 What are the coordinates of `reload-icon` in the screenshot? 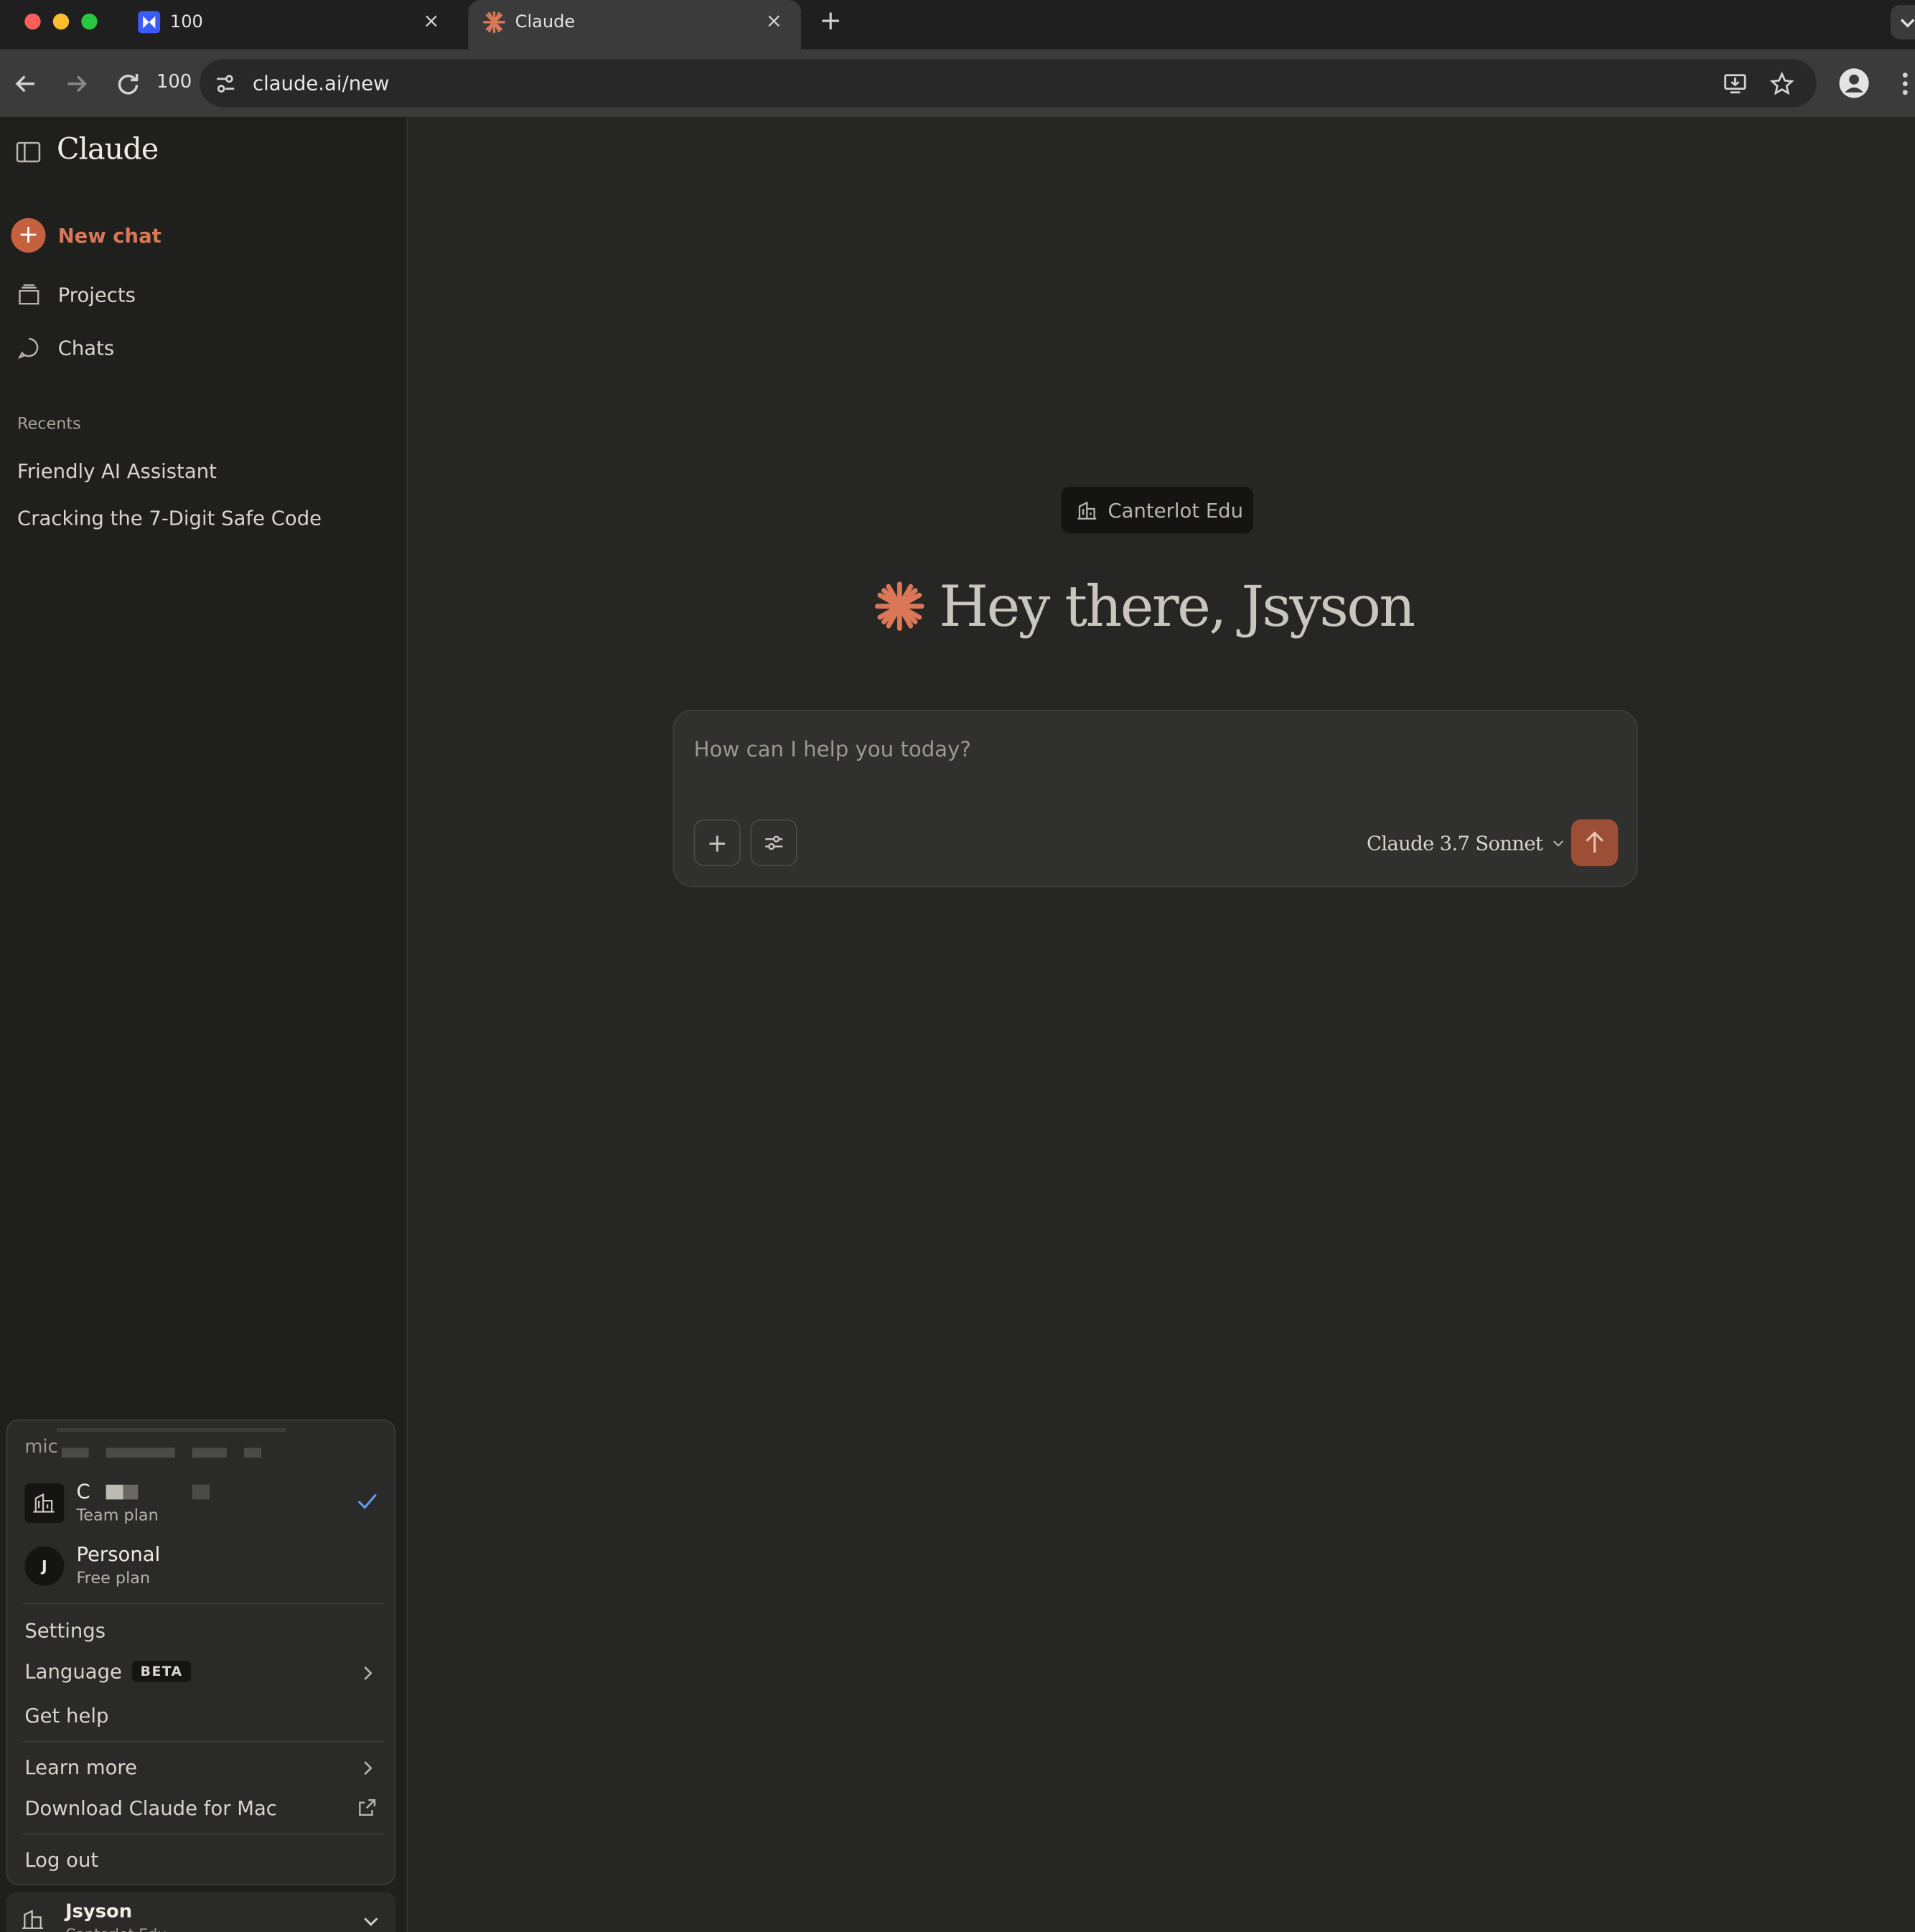 It's located at (128, 83).